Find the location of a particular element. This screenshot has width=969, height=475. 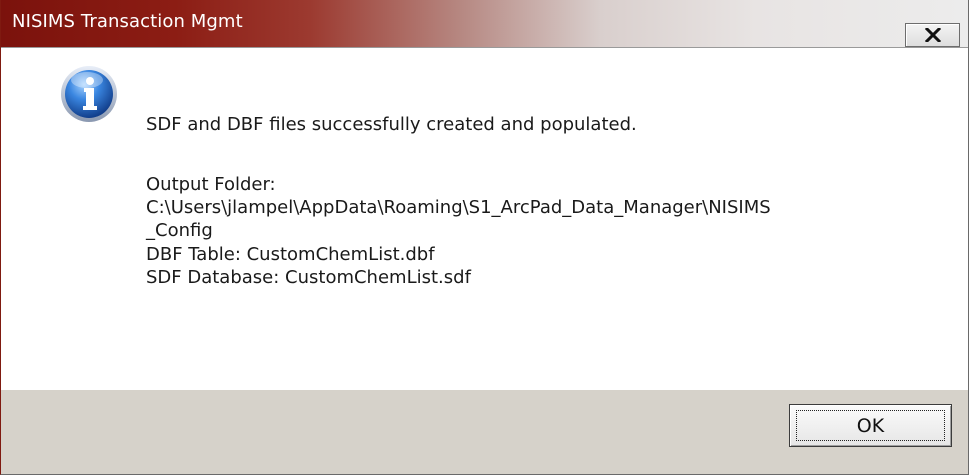

title-bar: NISIMS Transaction Mgmt is located at coordinates (484, 24).